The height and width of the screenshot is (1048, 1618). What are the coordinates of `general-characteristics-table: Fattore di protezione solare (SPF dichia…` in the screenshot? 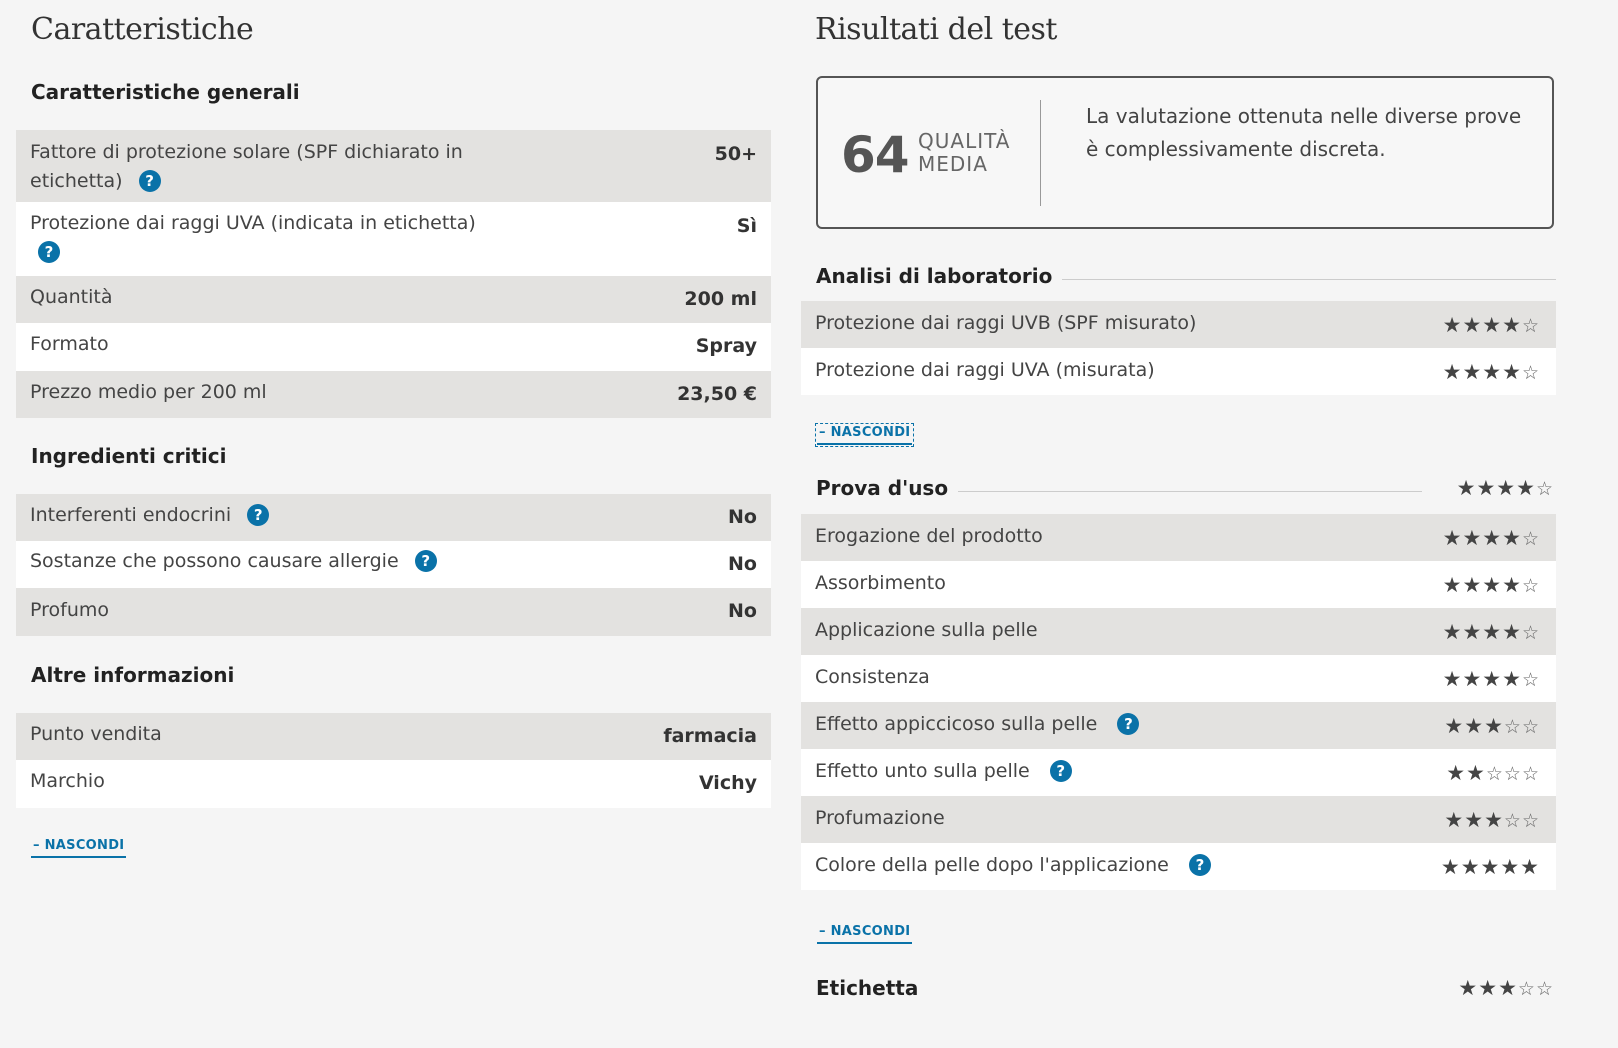 It's located at (393, 274).